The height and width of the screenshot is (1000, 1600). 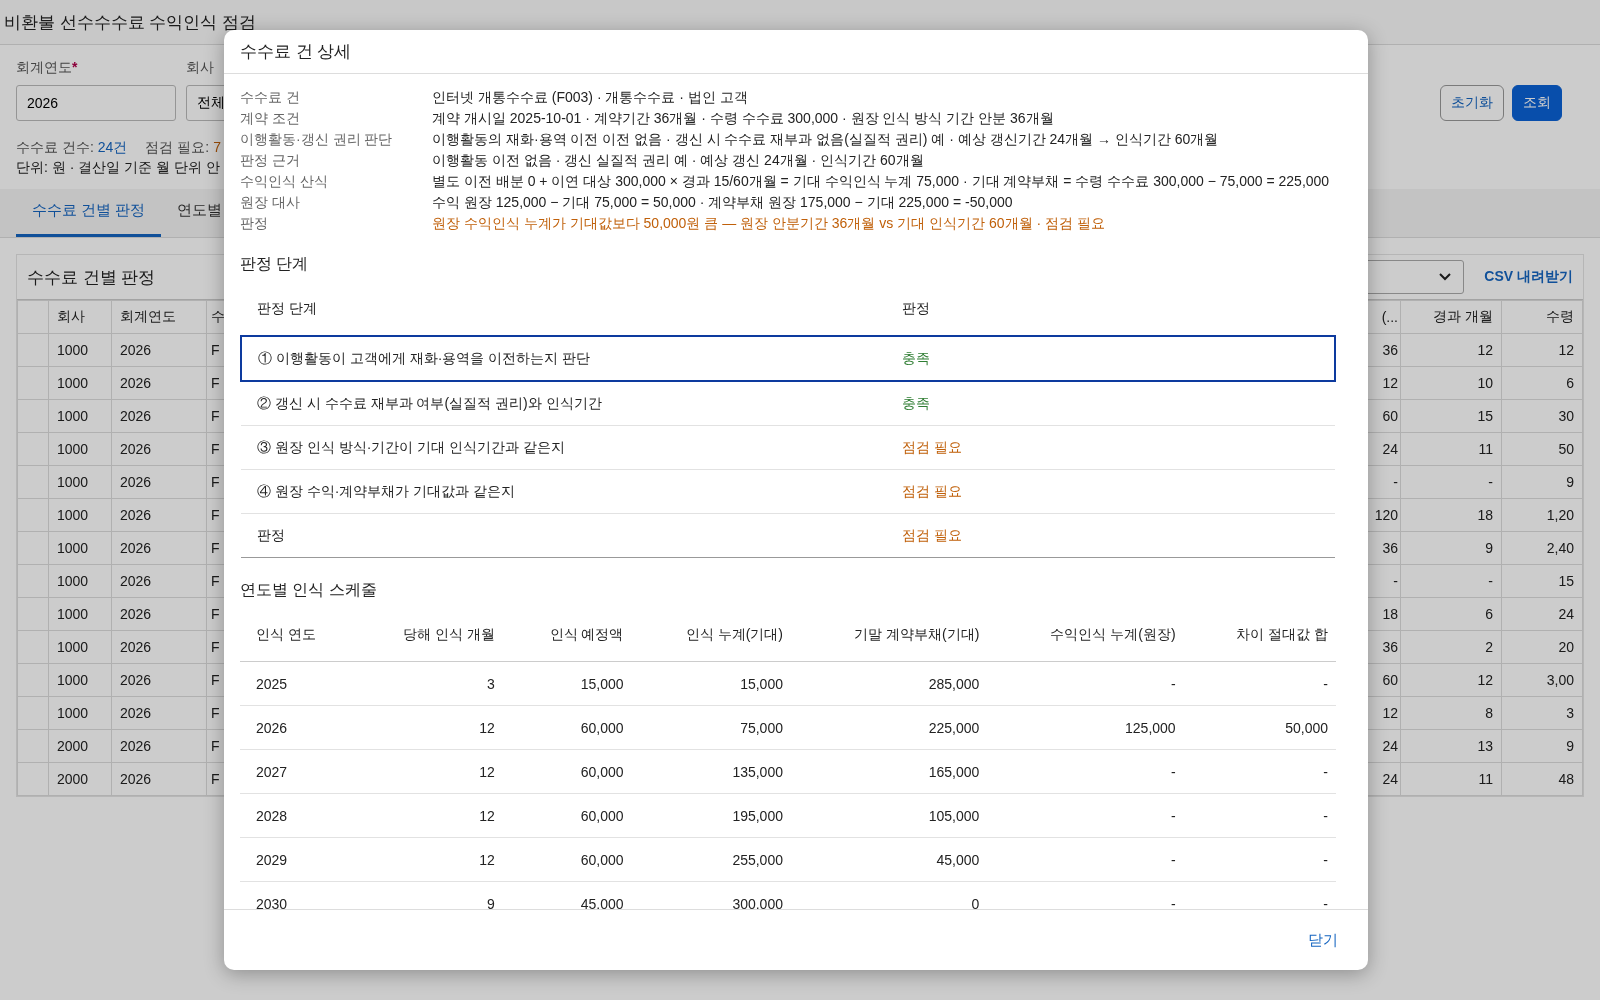 I want to click on close-button: 닫기, so click(x=1323, y=940).